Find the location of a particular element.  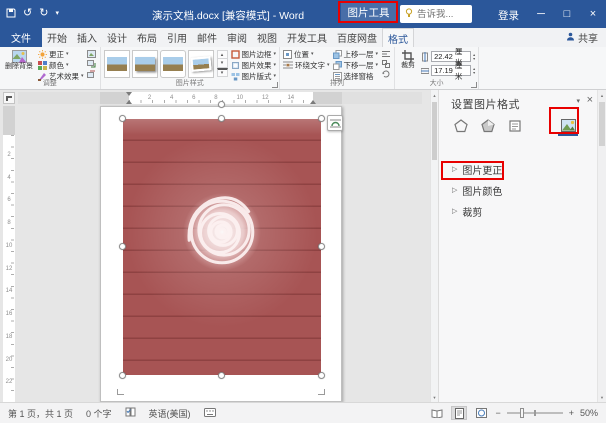

document-scrollbar: ▲ ▼ is located at coordinates (434, 246).